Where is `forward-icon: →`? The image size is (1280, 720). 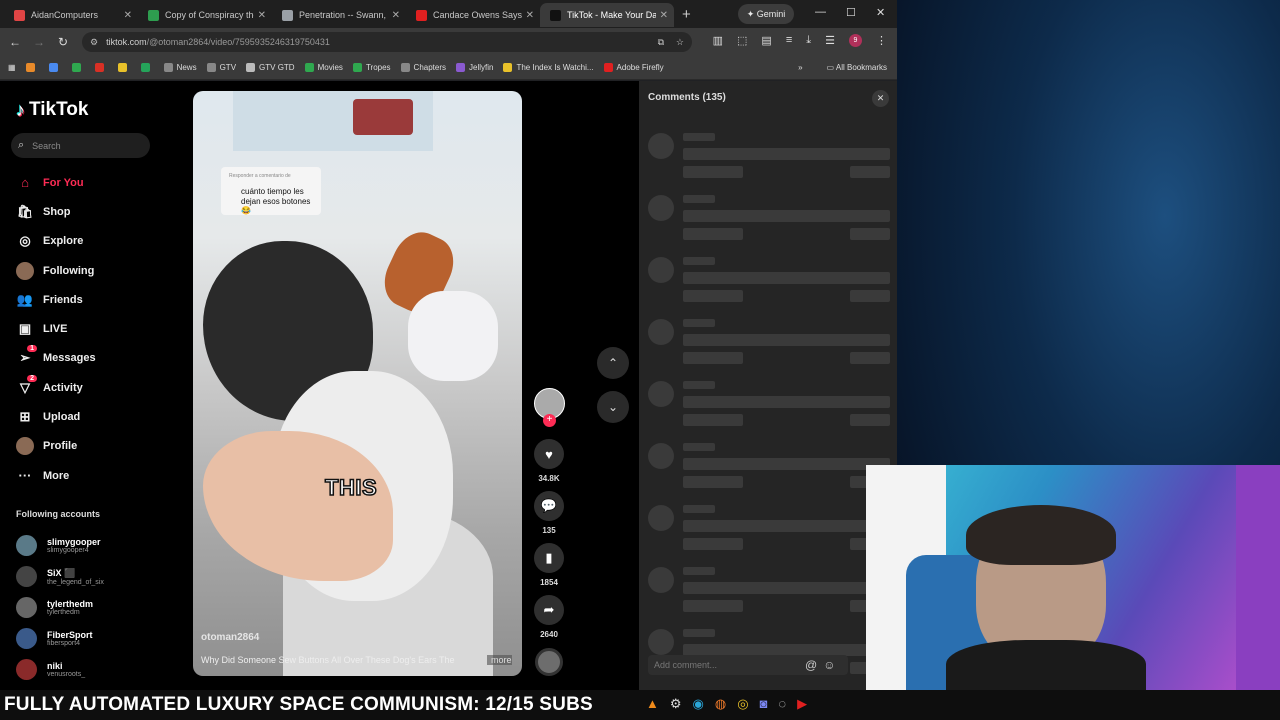
forward-icon: → is located at coordinates (39, 42).